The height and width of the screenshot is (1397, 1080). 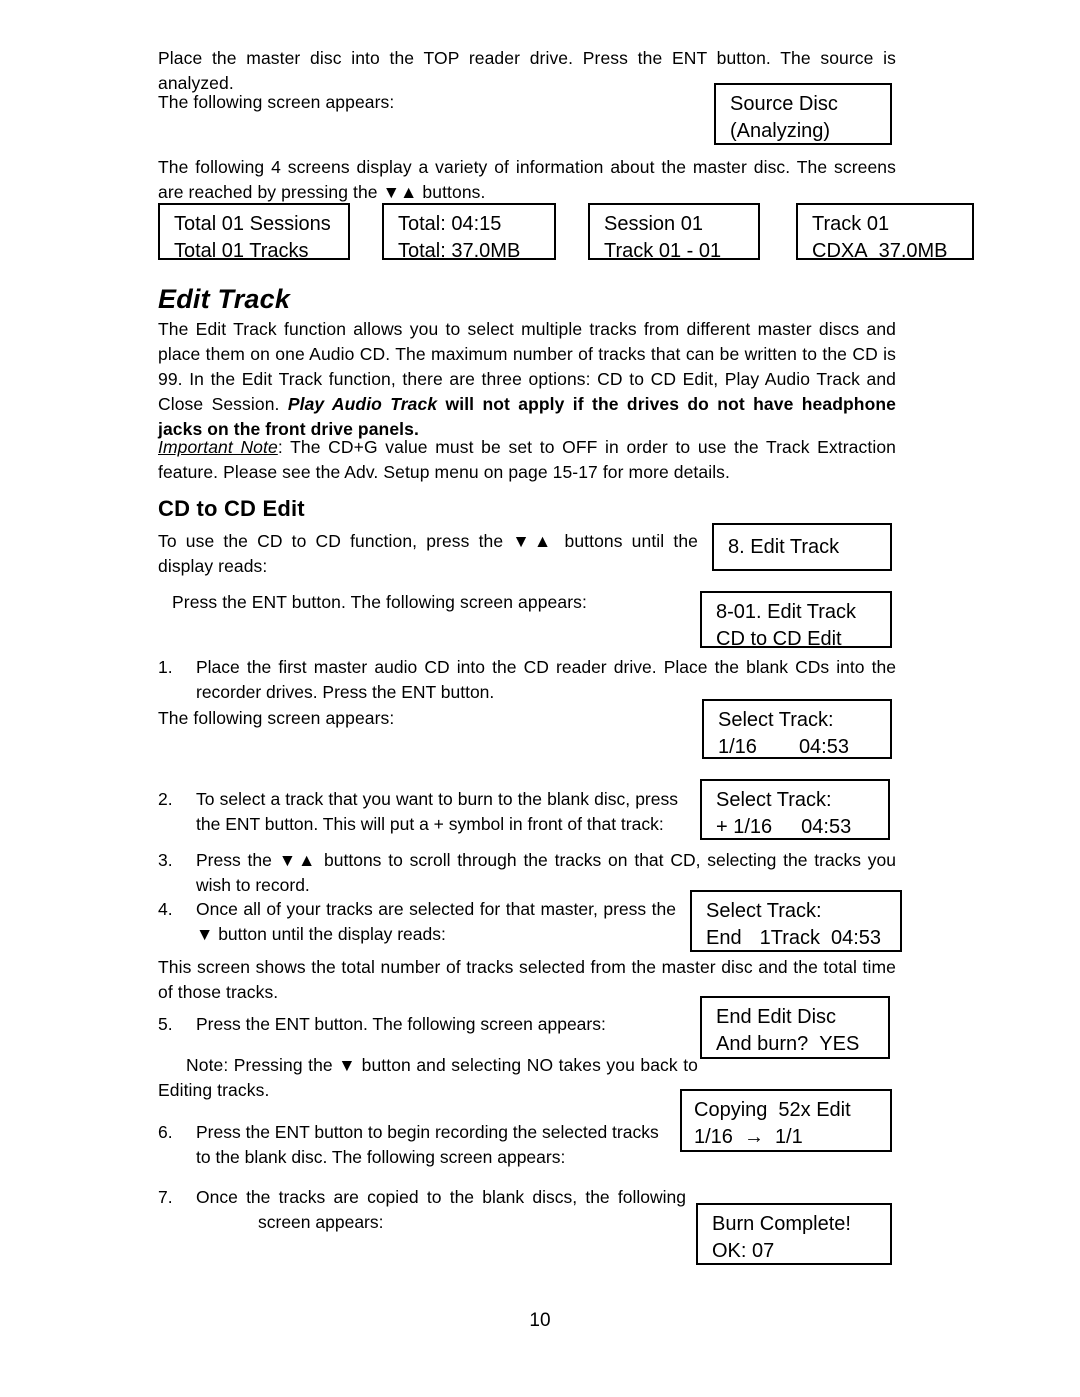 I want to click on lcd-select-track-2: Select Track: + 1/16 04:53, so click(x=795, y=809).